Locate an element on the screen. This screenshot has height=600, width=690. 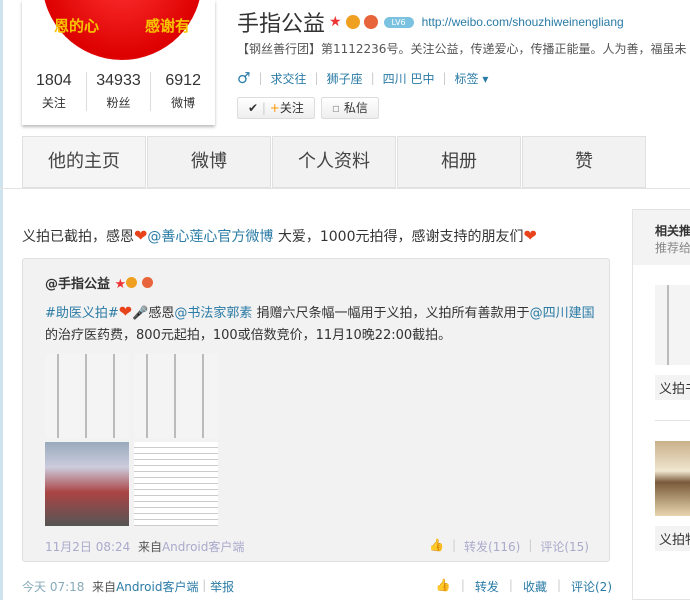
repost-author: @手指公益 ★ is located at coordinates (99, 282).